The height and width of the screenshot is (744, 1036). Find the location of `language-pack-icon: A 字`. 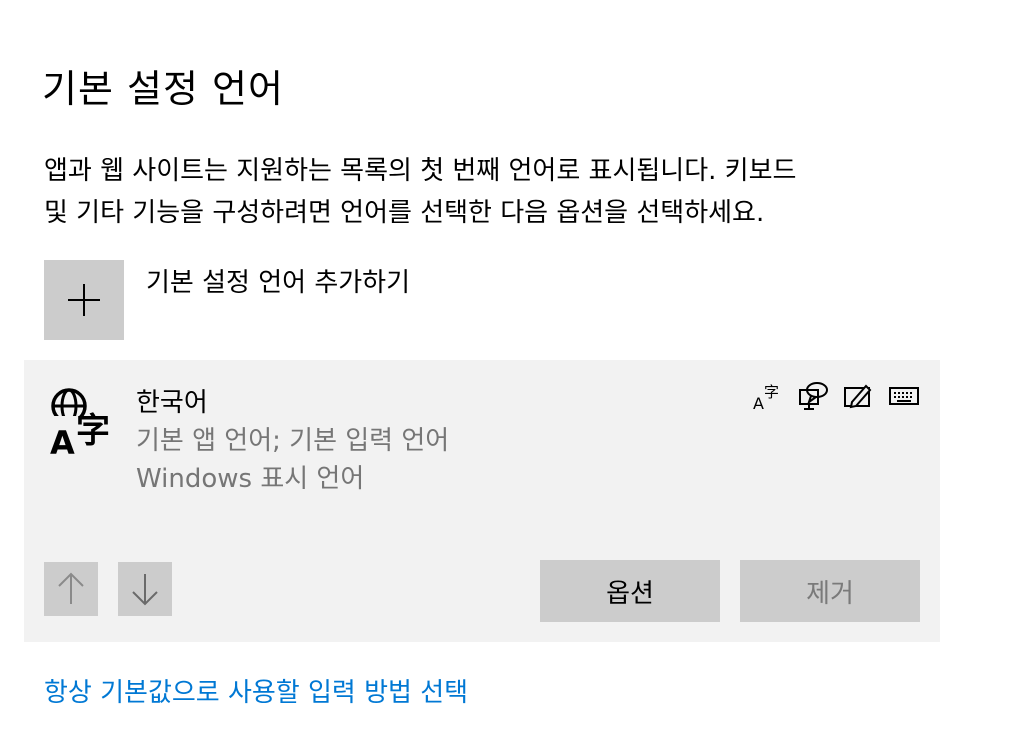

language-pack-icon: A 字 is located at coordinates (768, 396).